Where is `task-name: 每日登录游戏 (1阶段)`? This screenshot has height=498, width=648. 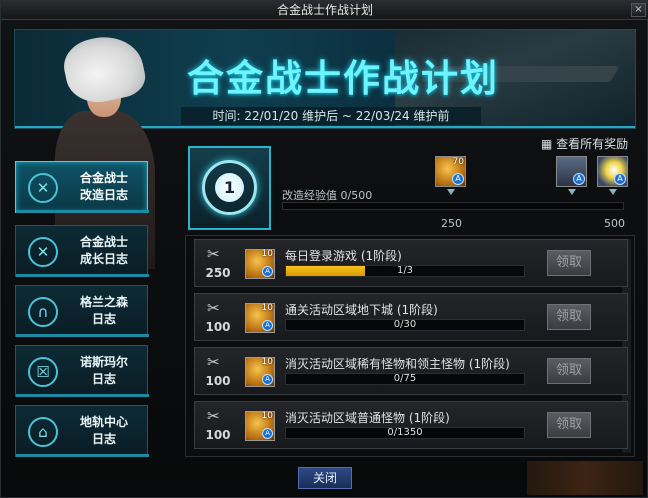
task-name: 每日登录游戏 (1阶段) is located at coordinates (343, 256).